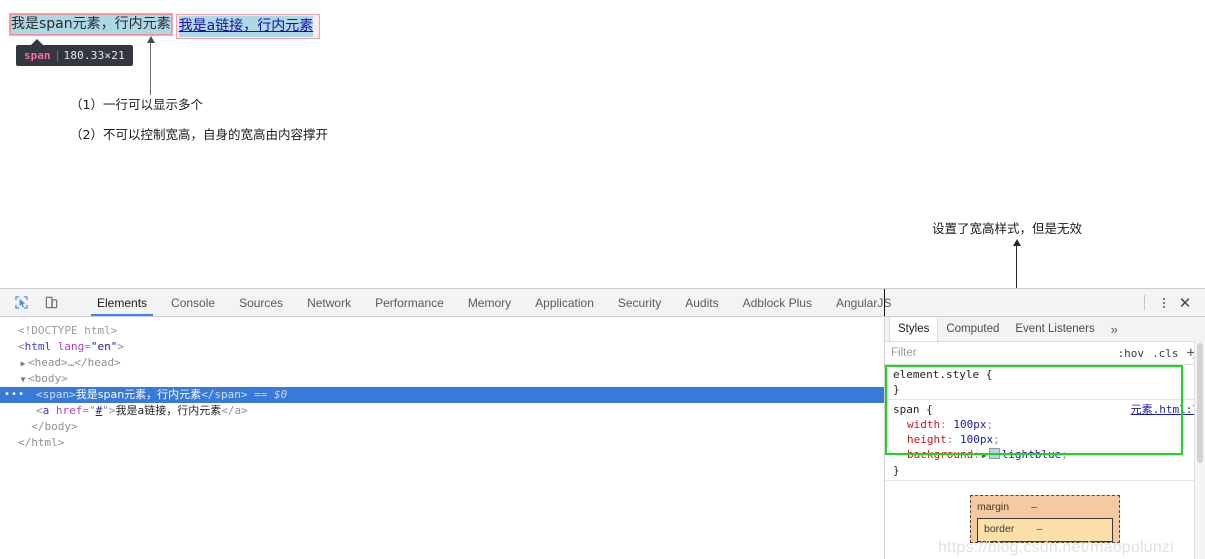  What do you see at coordinates (1165, 409) in the screenshot?
I see `rule-source-link: 元素.html:7` at bounding box center [1165, 409].